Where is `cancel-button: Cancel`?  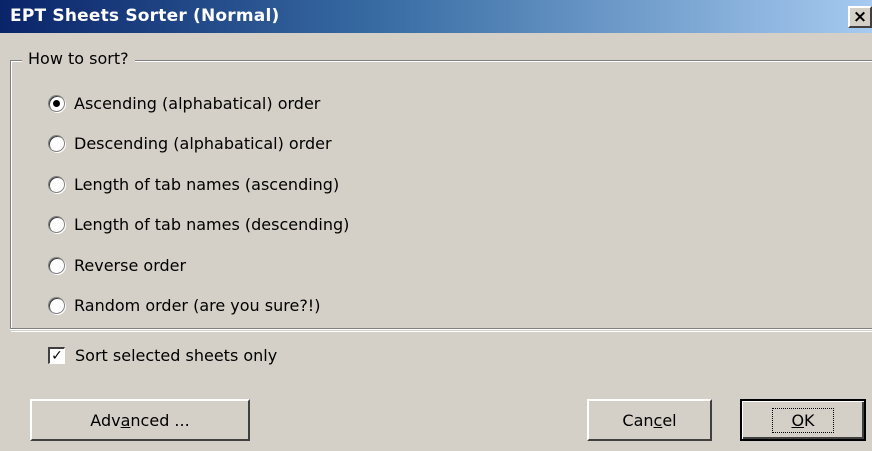
cancel-button: Cancel is located at coordinates (649, 420).